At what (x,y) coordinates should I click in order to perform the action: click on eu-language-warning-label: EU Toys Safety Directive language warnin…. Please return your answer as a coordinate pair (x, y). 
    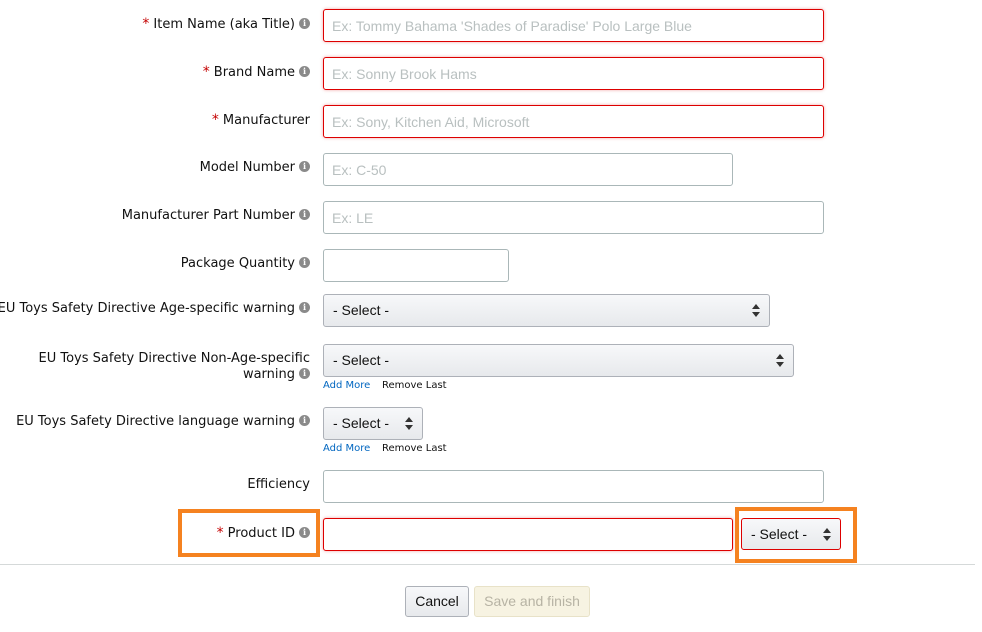
    Looking at the image, I should click on (163, 422).